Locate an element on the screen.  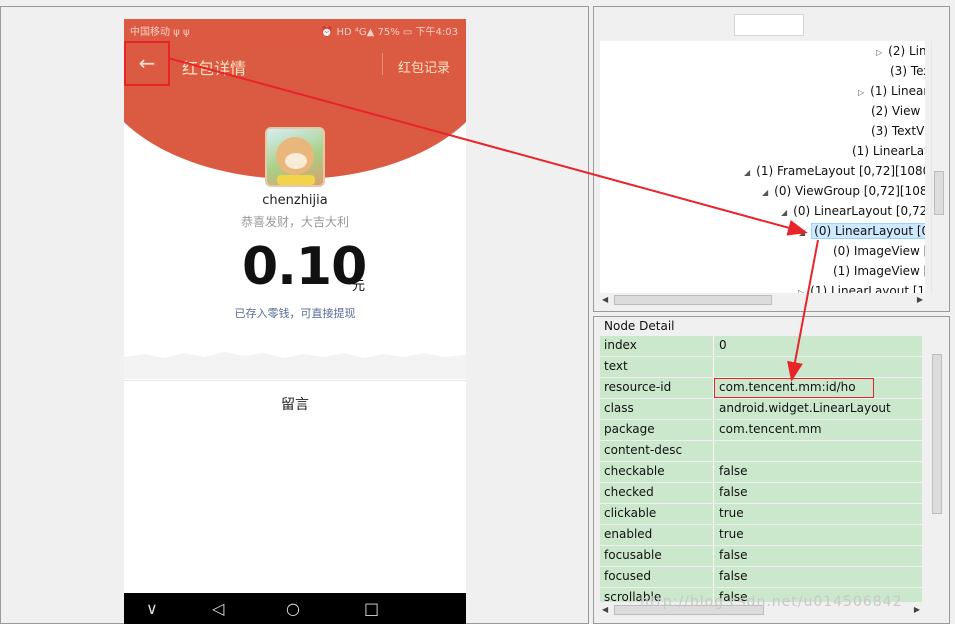
detail-vertical-scrollbar is located at coordinates (937, 469).